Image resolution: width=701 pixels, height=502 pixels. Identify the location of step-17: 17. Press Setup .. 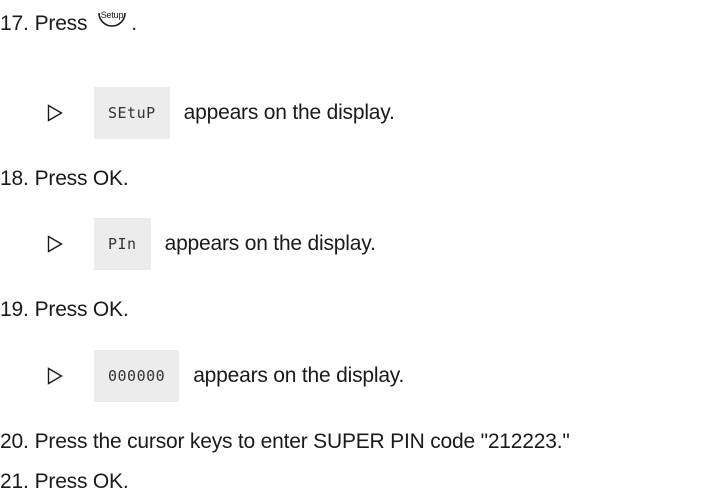
(68, 20).